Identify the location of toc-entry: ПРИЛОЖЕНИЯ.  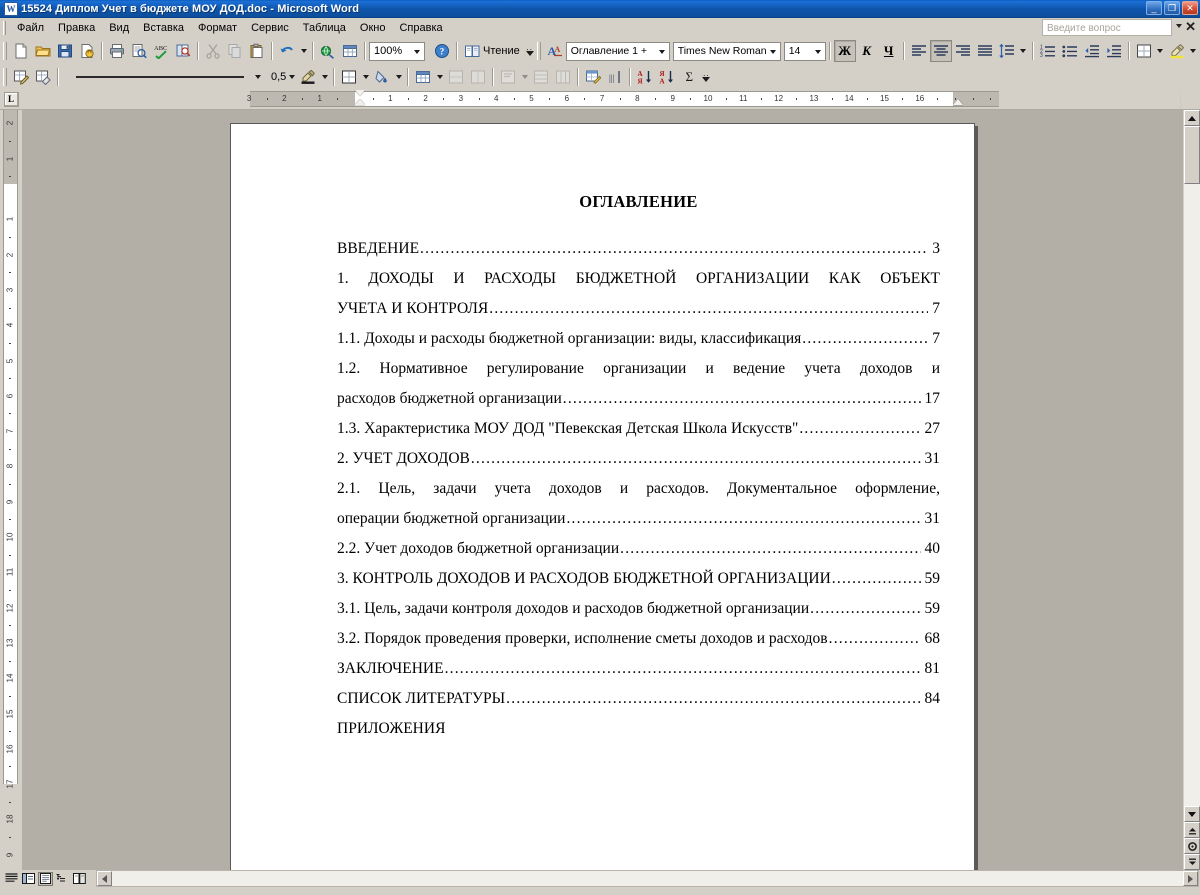
(638, 729).